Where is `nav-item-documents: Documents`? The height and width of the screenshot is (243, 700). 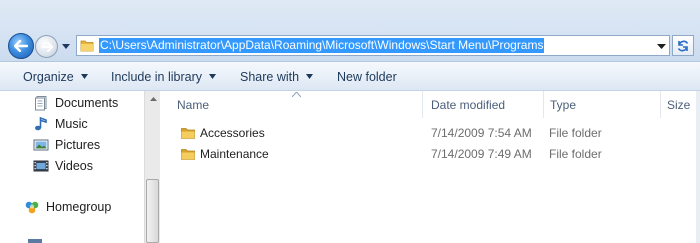
nav-item-documents: Documents is located at coordinates (75, 103).